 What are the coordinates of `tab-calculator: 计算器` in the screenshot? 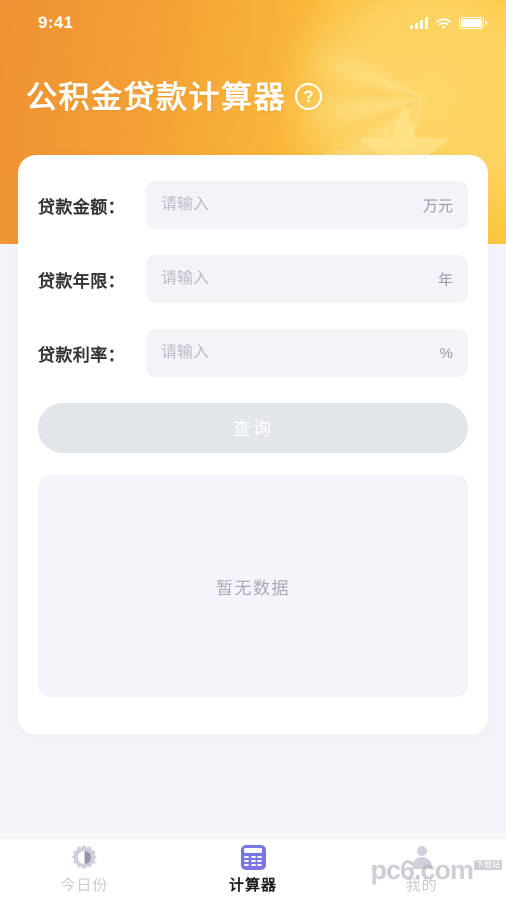 It's located at (253, 869).